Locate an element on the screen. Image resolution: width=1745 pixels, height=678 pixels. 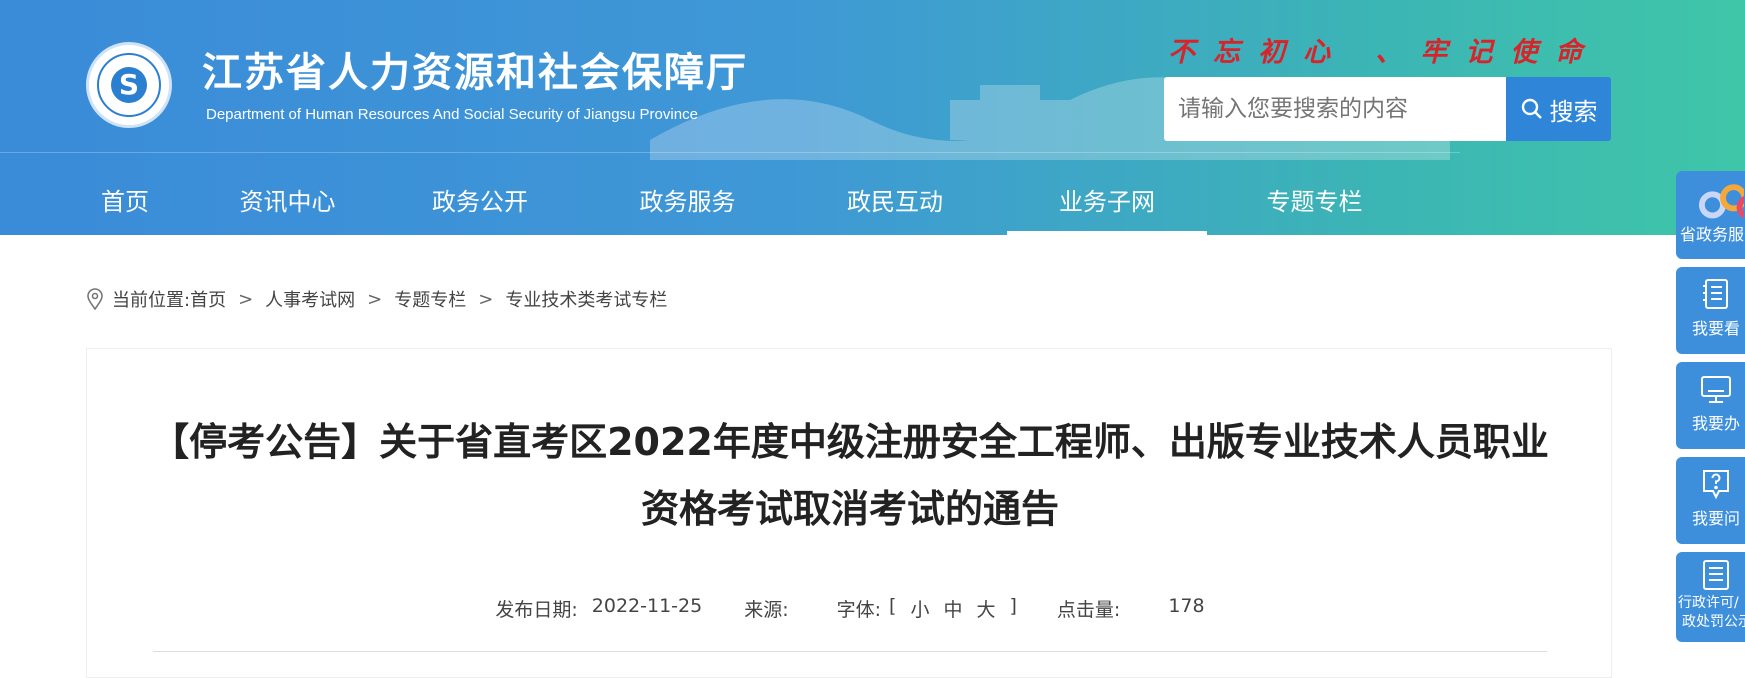
side-item-label-line-2: 政处罚公示 is located at coordinates (1713, 622).